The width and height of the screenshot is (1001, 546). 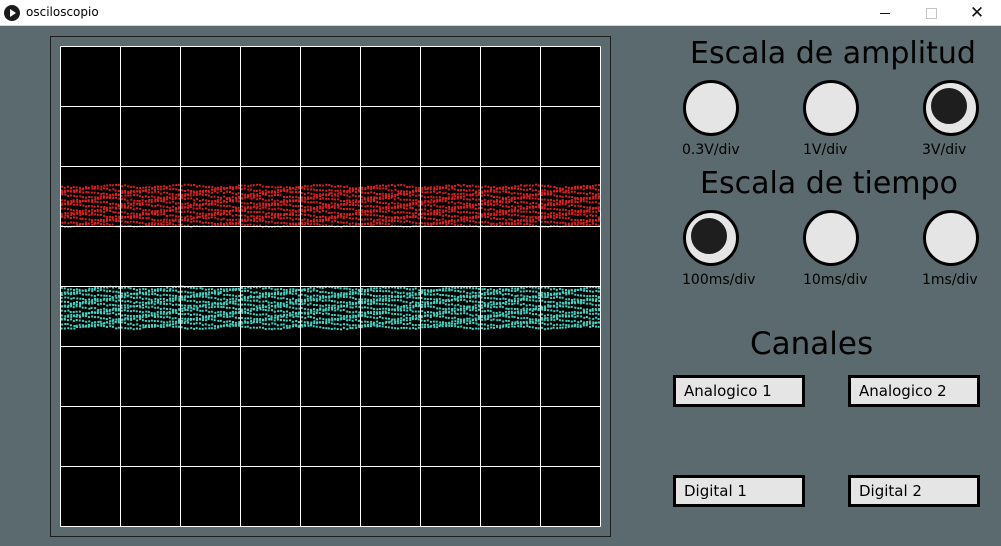 What do you see at coordinates (711, 238) in the screenshot?
I see `time-knob-100ms` at bounding box center [711, 238].